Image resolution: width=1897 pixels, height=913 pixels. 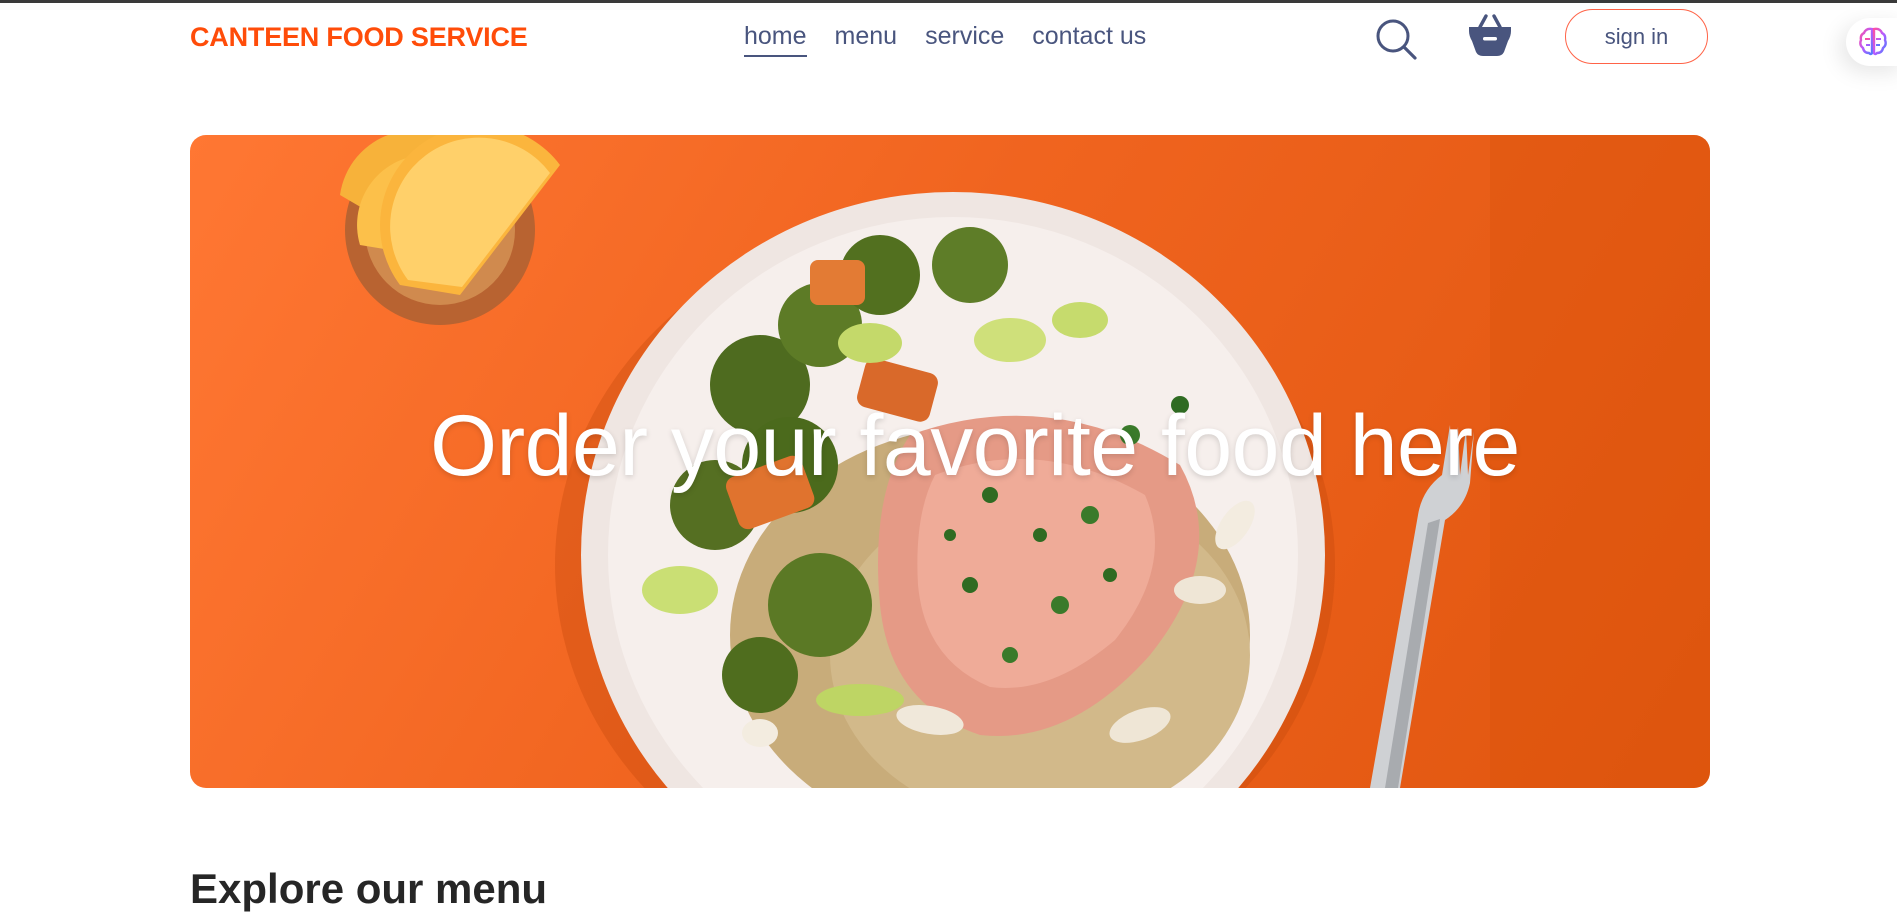 I want to click on hero-title: Order your favorite food here, so click(x=975, y=446).